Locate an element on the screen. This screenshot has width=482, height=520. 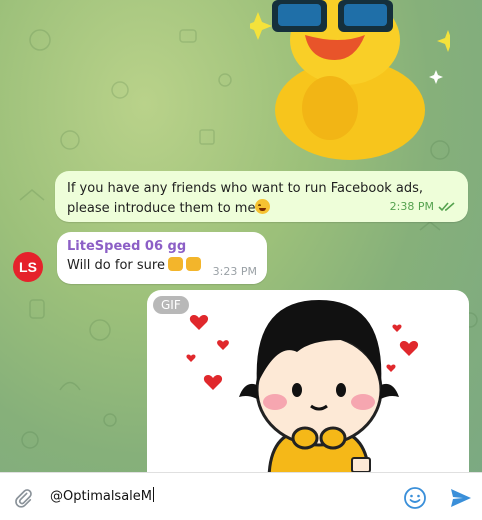
handshake-emoji-icon is located at coordinates (175, 264).